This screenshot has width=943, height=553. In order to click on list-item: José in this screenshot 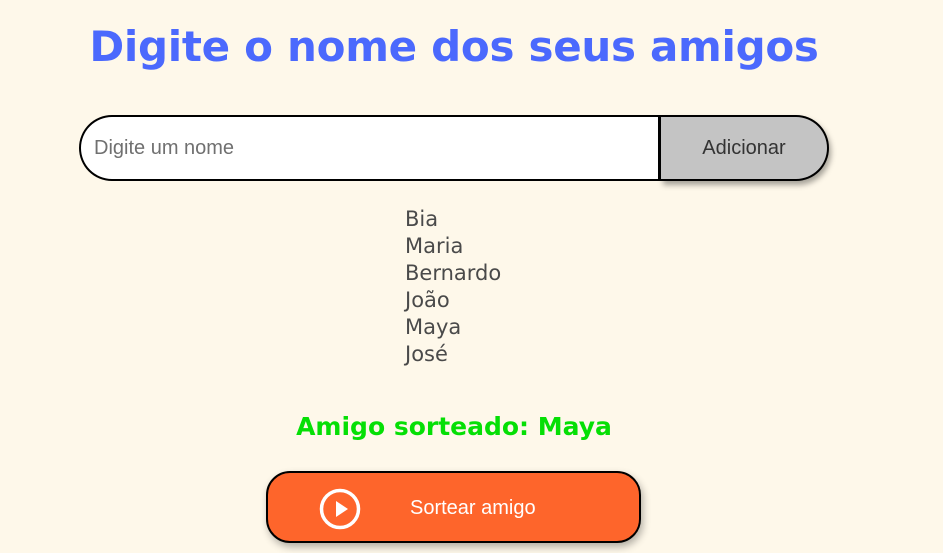, I will do `click(426, 354)`.